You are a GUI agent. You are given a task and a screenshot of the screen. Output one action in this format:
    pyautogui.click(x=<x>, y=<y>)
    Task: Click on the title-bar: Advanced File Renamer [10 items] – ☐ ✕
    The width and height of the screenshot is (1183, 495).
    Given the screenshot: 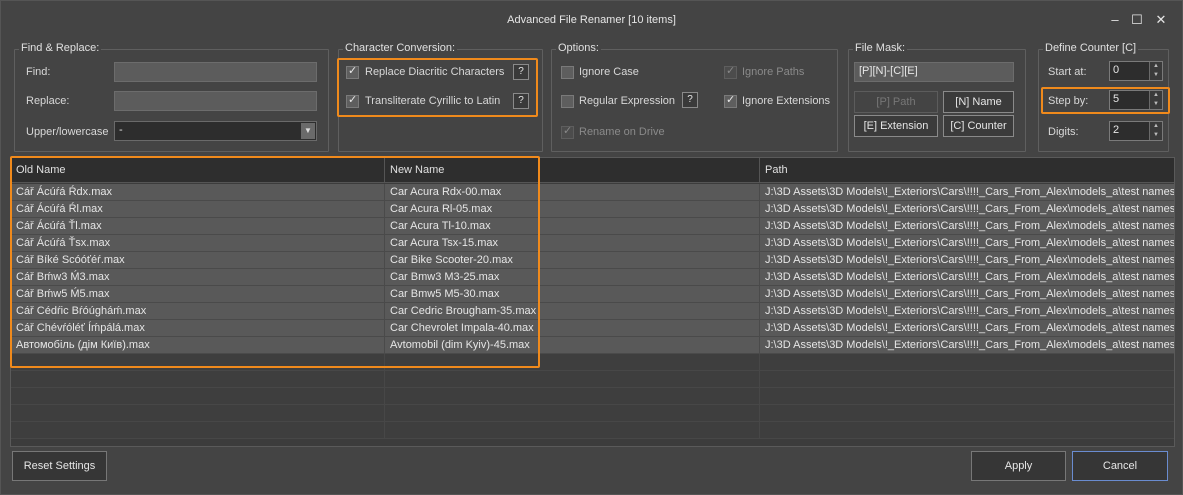 What is the action you would take?
    pyautogui.click(x=591, y=20)
    